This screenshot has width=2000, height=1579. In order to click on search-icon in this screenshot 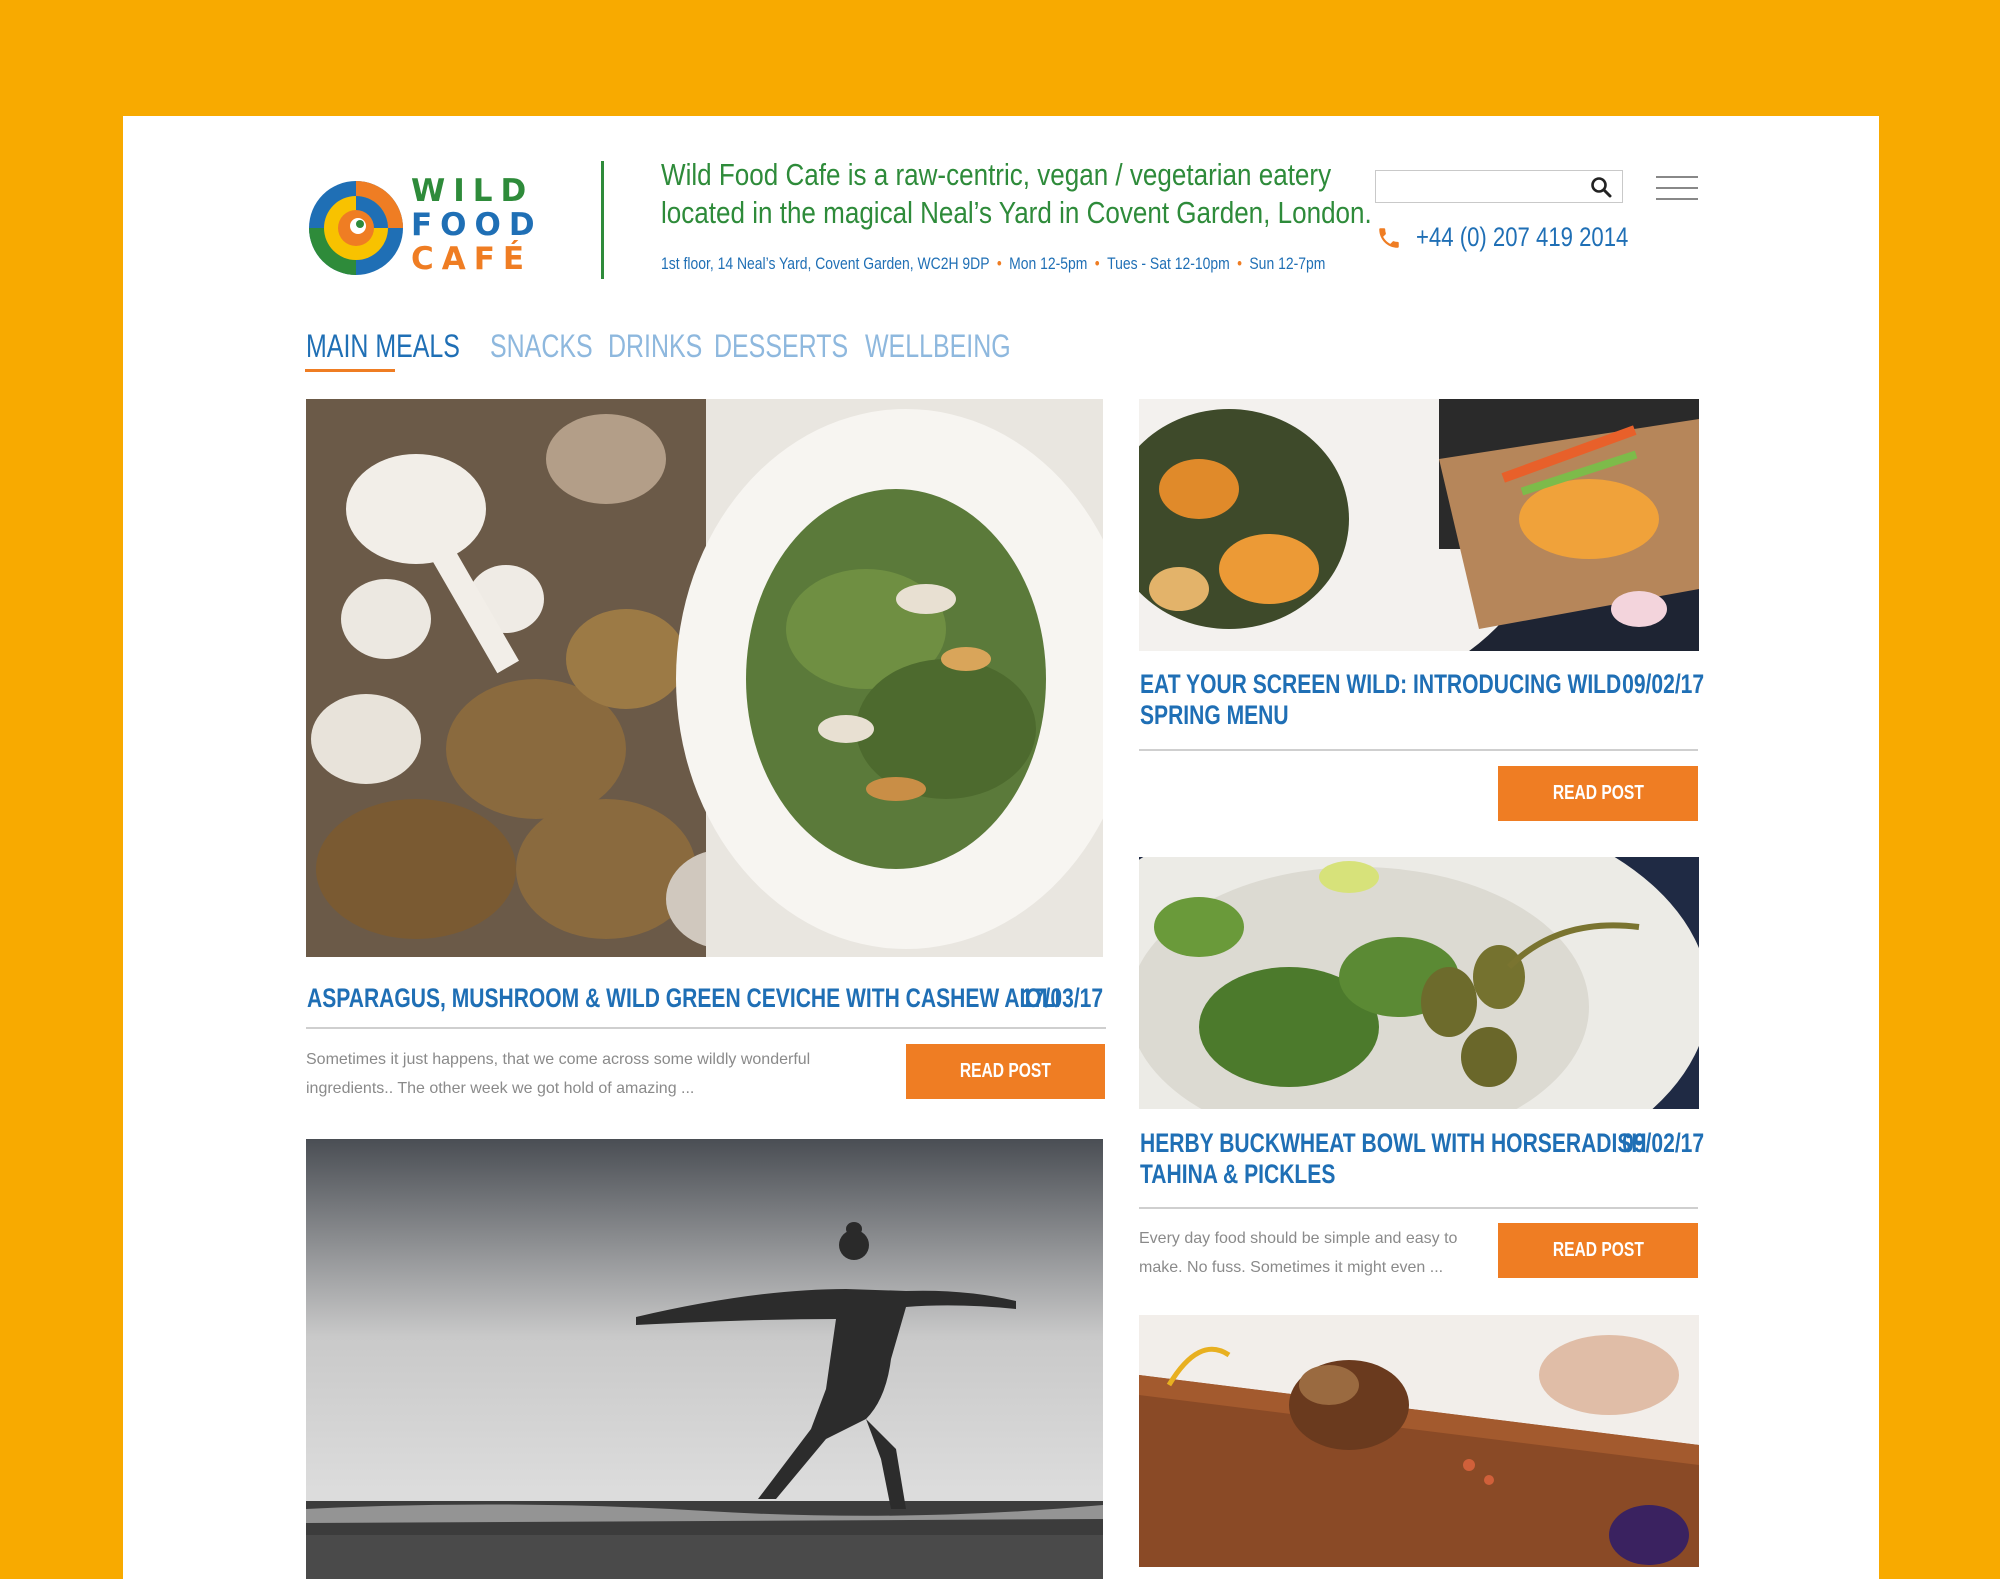, I will do `click(1601, 187)`.